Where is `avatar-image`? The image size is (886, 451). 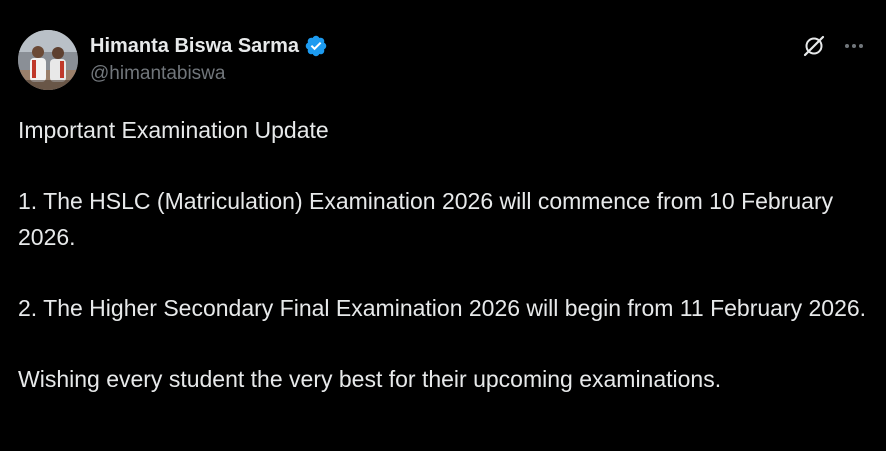 avatar-image is located at coordinates (48, 60).